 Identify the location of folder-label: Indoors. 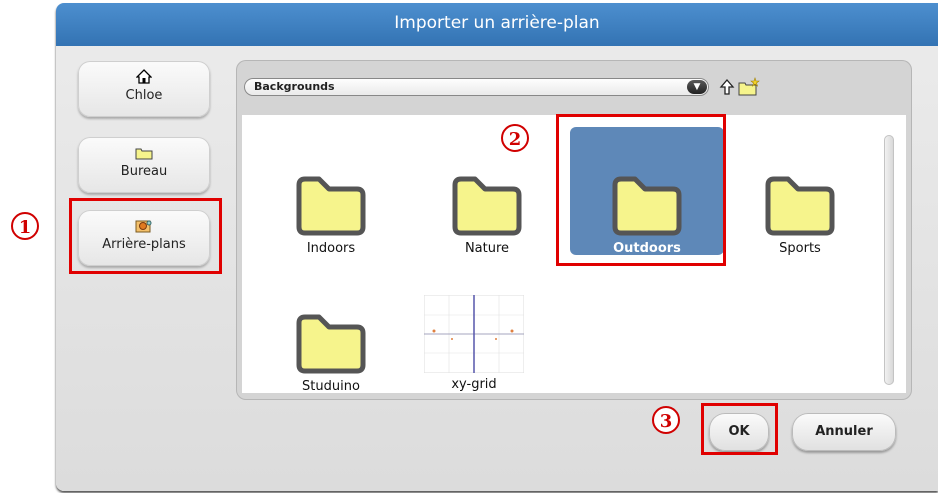
(331, 248).